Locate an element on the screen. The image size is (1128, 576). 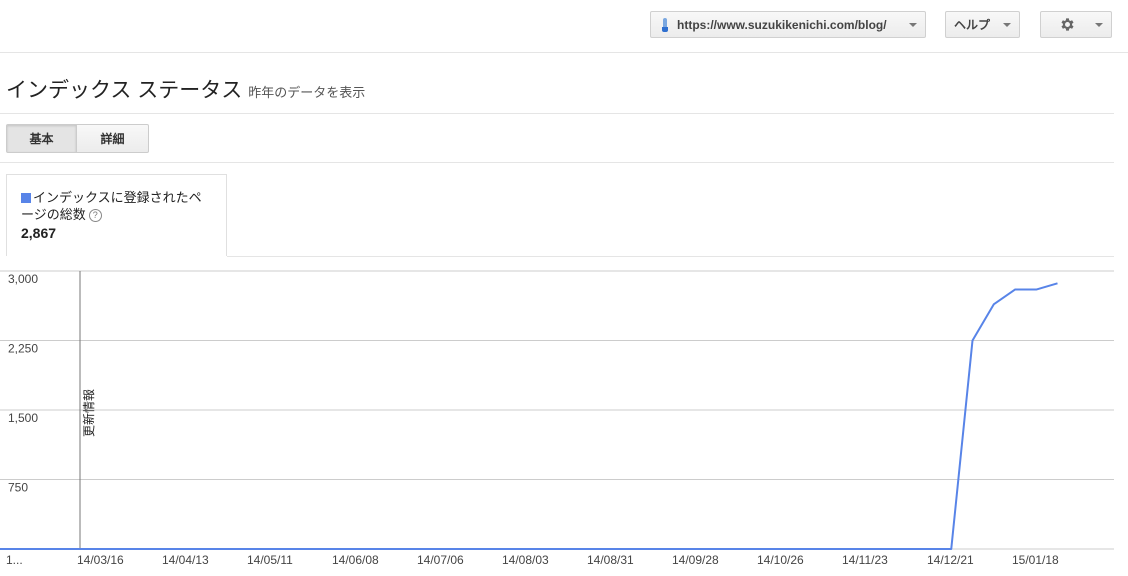
x-tick-label: 14/12/21 is located at coordinates (950, 560).